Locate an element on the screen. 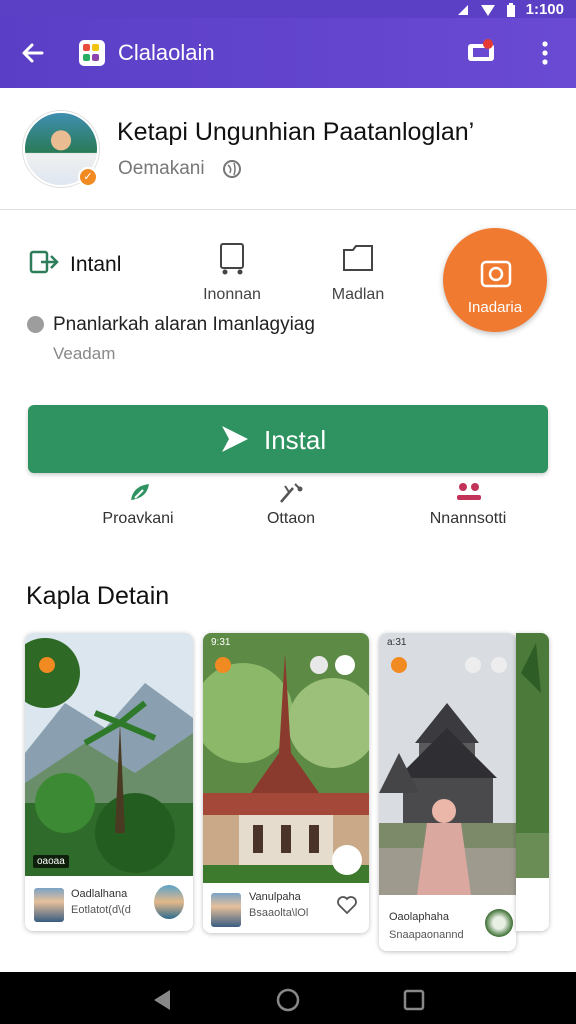 This screenshot has width=576, height=1024. back-arrow-icon is located at coordinates (33, 53).